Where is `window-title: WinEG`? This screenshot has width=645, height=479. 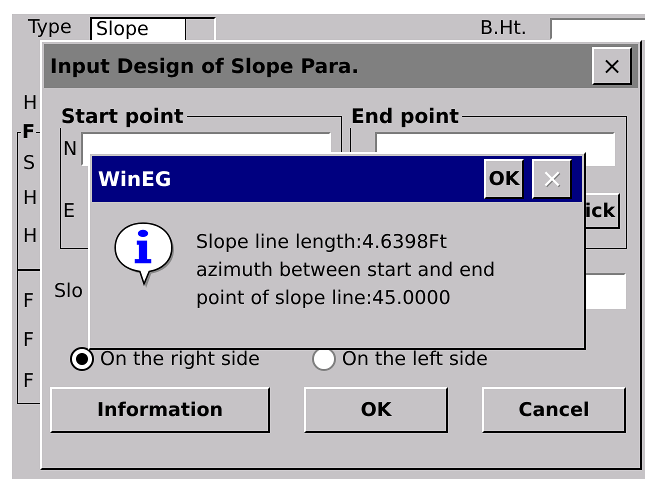 window-title: WinEG is located at coordinates (135, 179).